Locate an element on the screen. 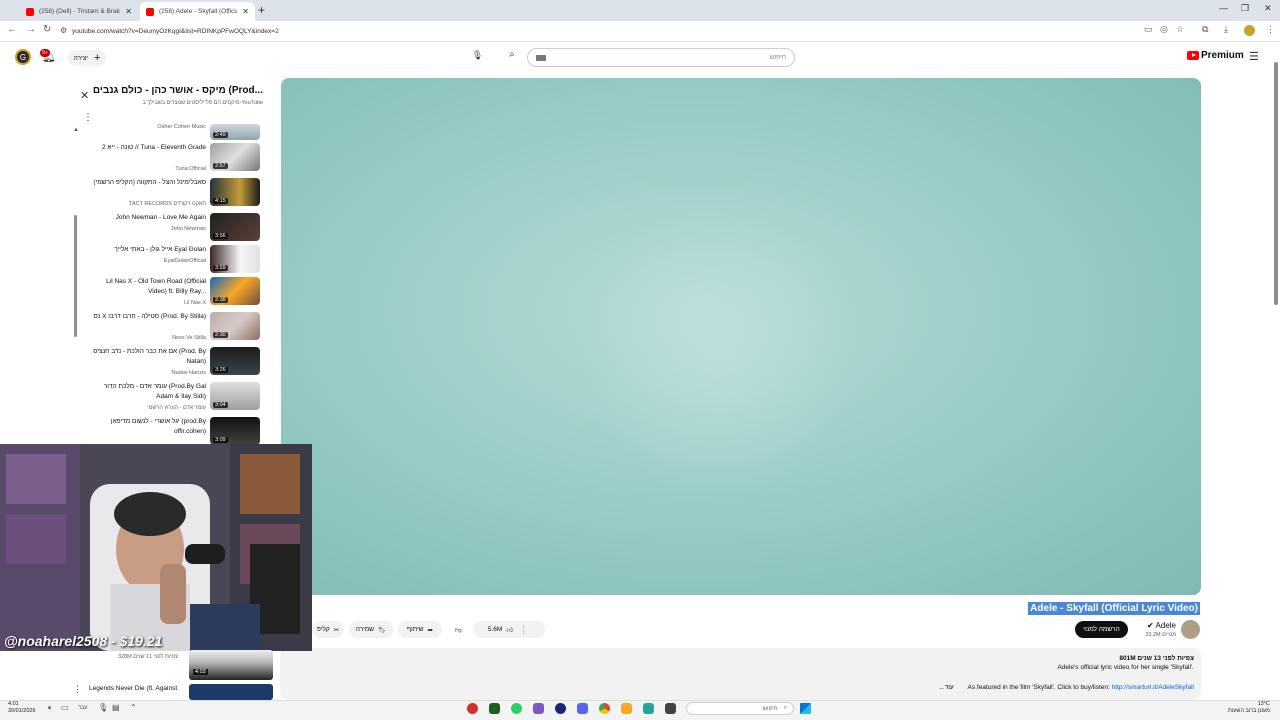 Image resolution: width=1280 pixels, height=720 pixels. create-button: יצירה + is located at coordinates (87, 58).